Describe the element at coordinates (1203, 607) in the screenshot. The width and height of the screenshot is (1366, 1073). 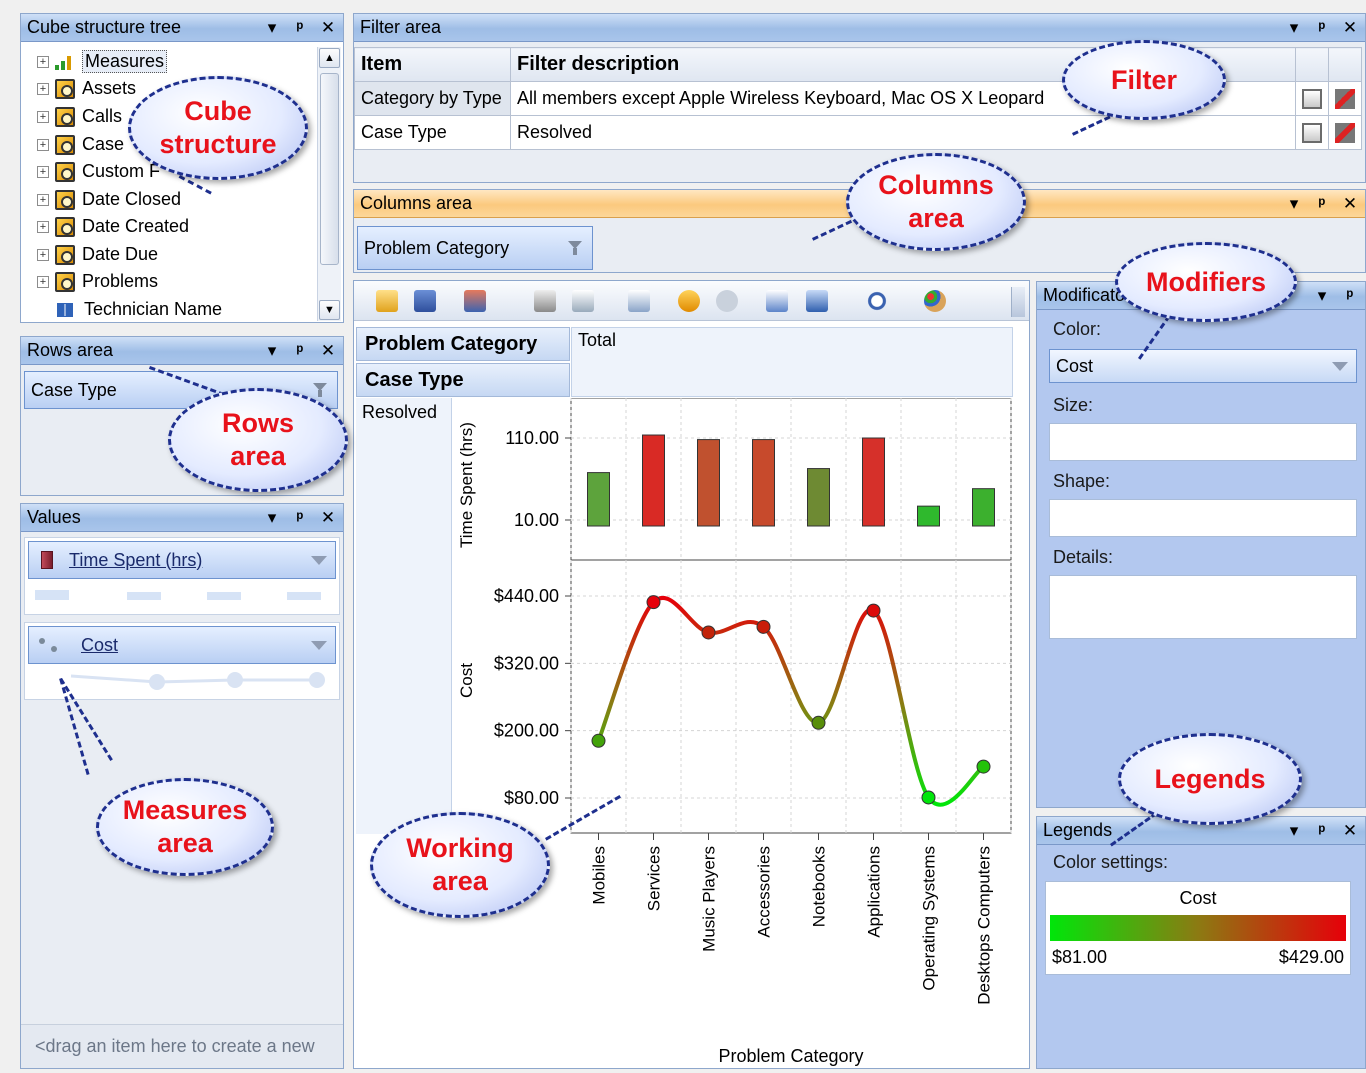
I see `details-modifier-dropzone` at that location.